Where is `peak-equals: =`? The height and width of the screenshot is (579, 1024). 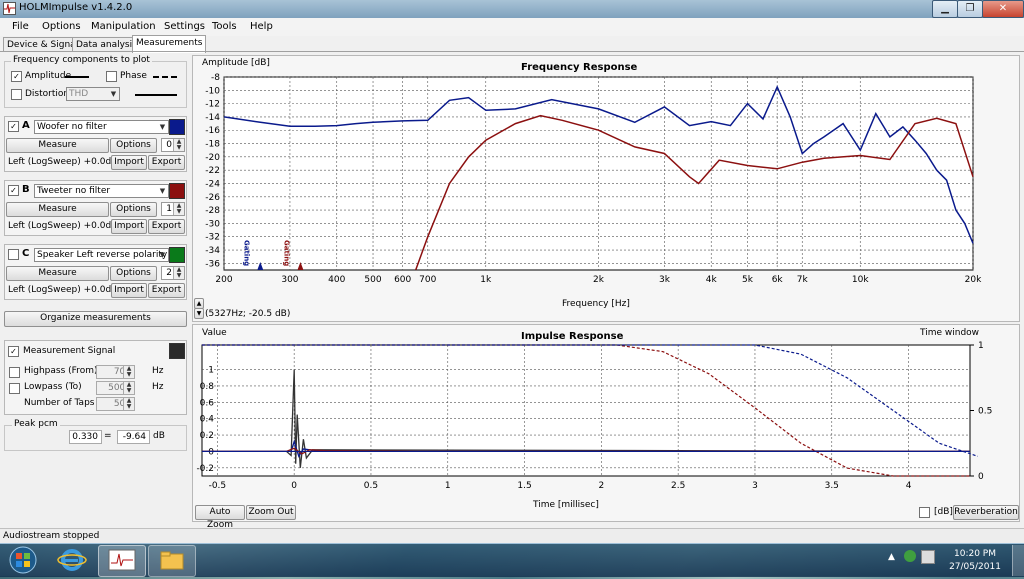
peak-equals: = is located at coordinates (108, 436).